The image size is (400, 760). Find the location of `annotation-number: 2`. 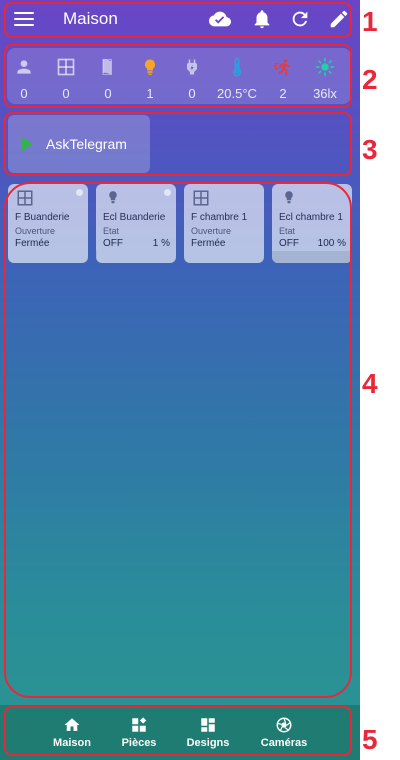

annotation-number: 2 is located at coordinates (370, 79).